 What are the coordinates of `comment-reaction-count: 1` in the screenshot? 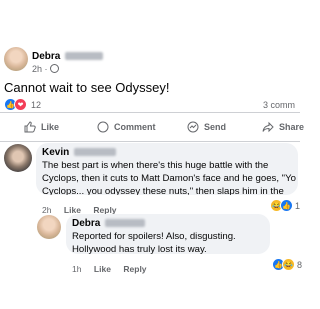 It's located at (298, 205).